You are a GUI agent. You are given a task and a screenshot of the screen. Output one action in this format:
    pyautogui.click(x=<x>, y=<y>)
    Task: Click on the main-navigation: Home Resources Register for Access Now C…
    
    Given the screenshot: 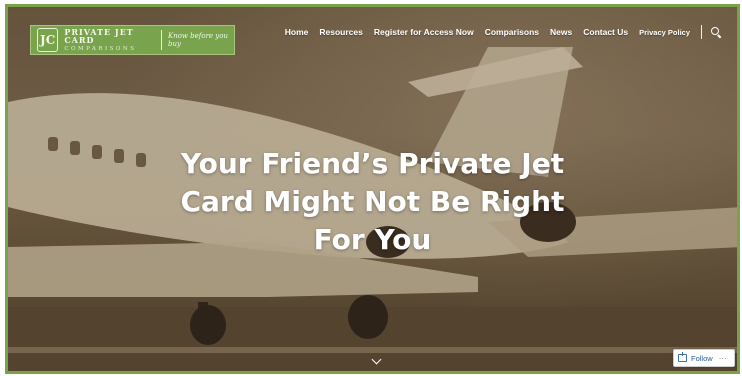 What is the action you would take?
    pyautogui.click(x=497, y=32)
    